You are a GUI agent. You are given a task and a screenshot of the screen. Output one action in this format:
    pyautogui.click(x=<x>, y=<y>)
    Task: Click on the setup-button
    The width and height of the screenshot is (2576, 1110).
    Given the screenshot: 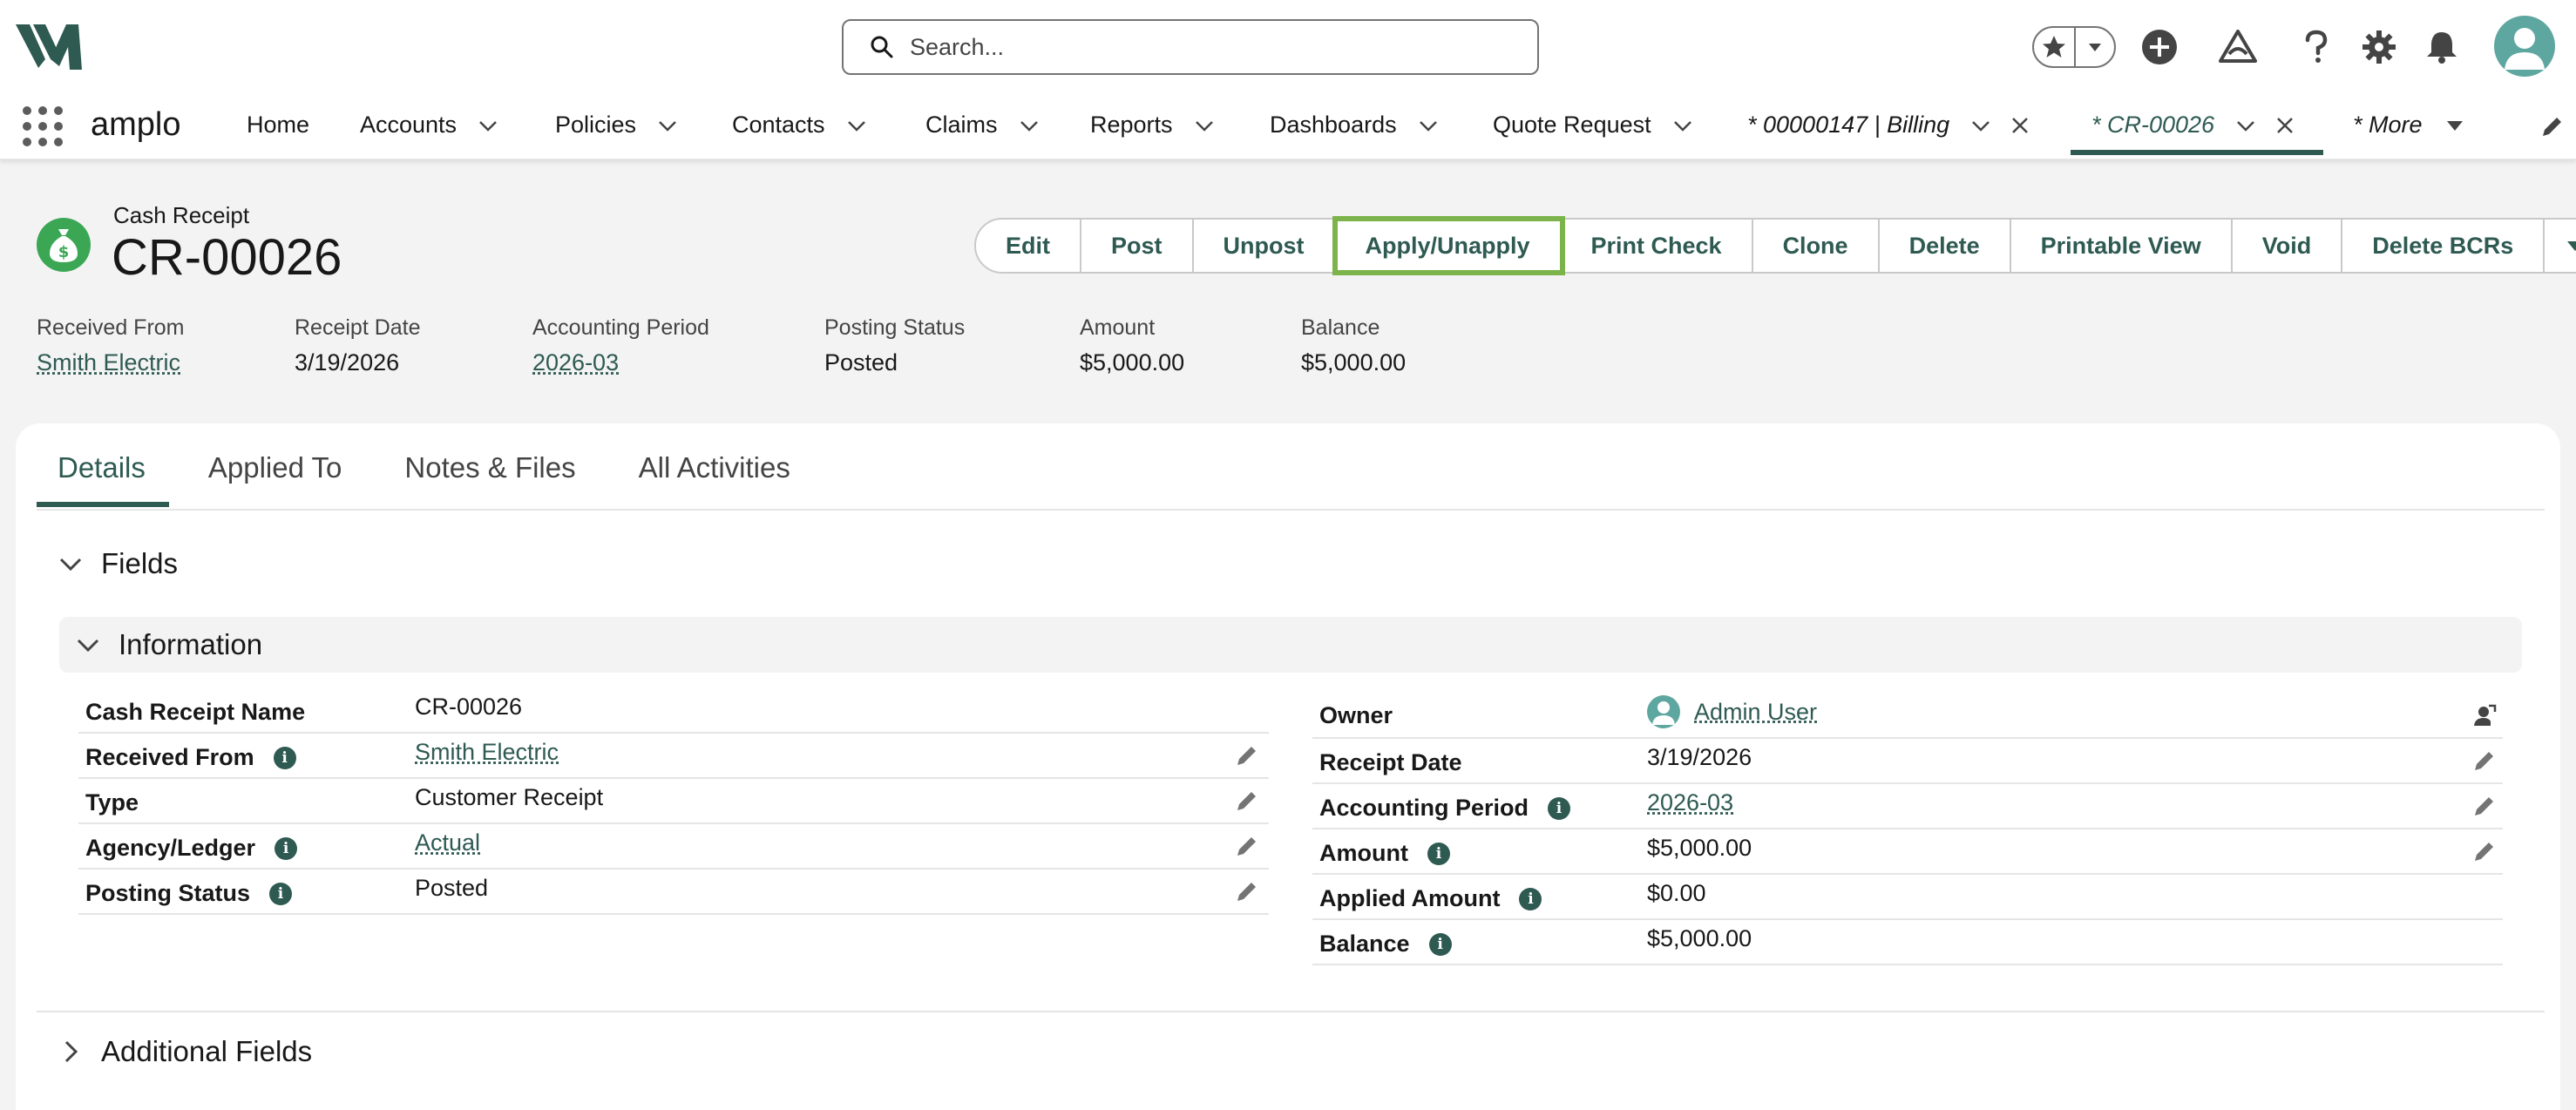 What is the action you would take?
    pyautogui.click(x=2379, y=47)
    